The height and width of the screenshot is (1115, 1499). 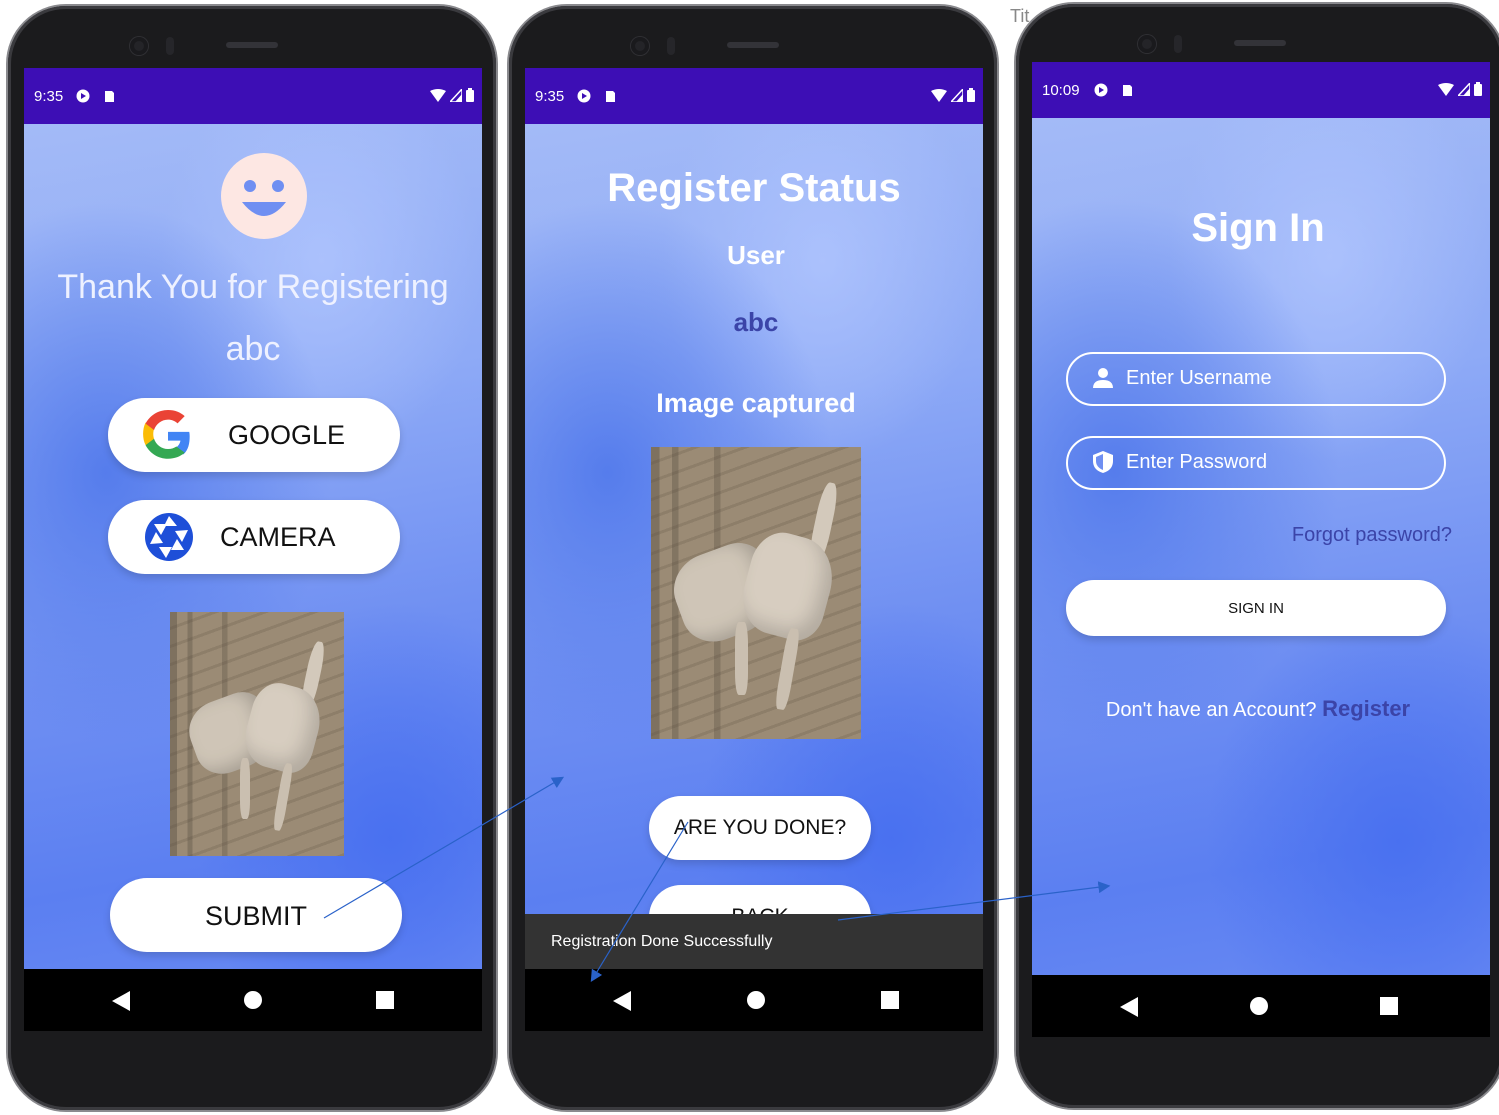 What do you see at coordinates (1366, 708) in the screenshot?
I see `register-link: Register` at bounding box center [1366, 708].